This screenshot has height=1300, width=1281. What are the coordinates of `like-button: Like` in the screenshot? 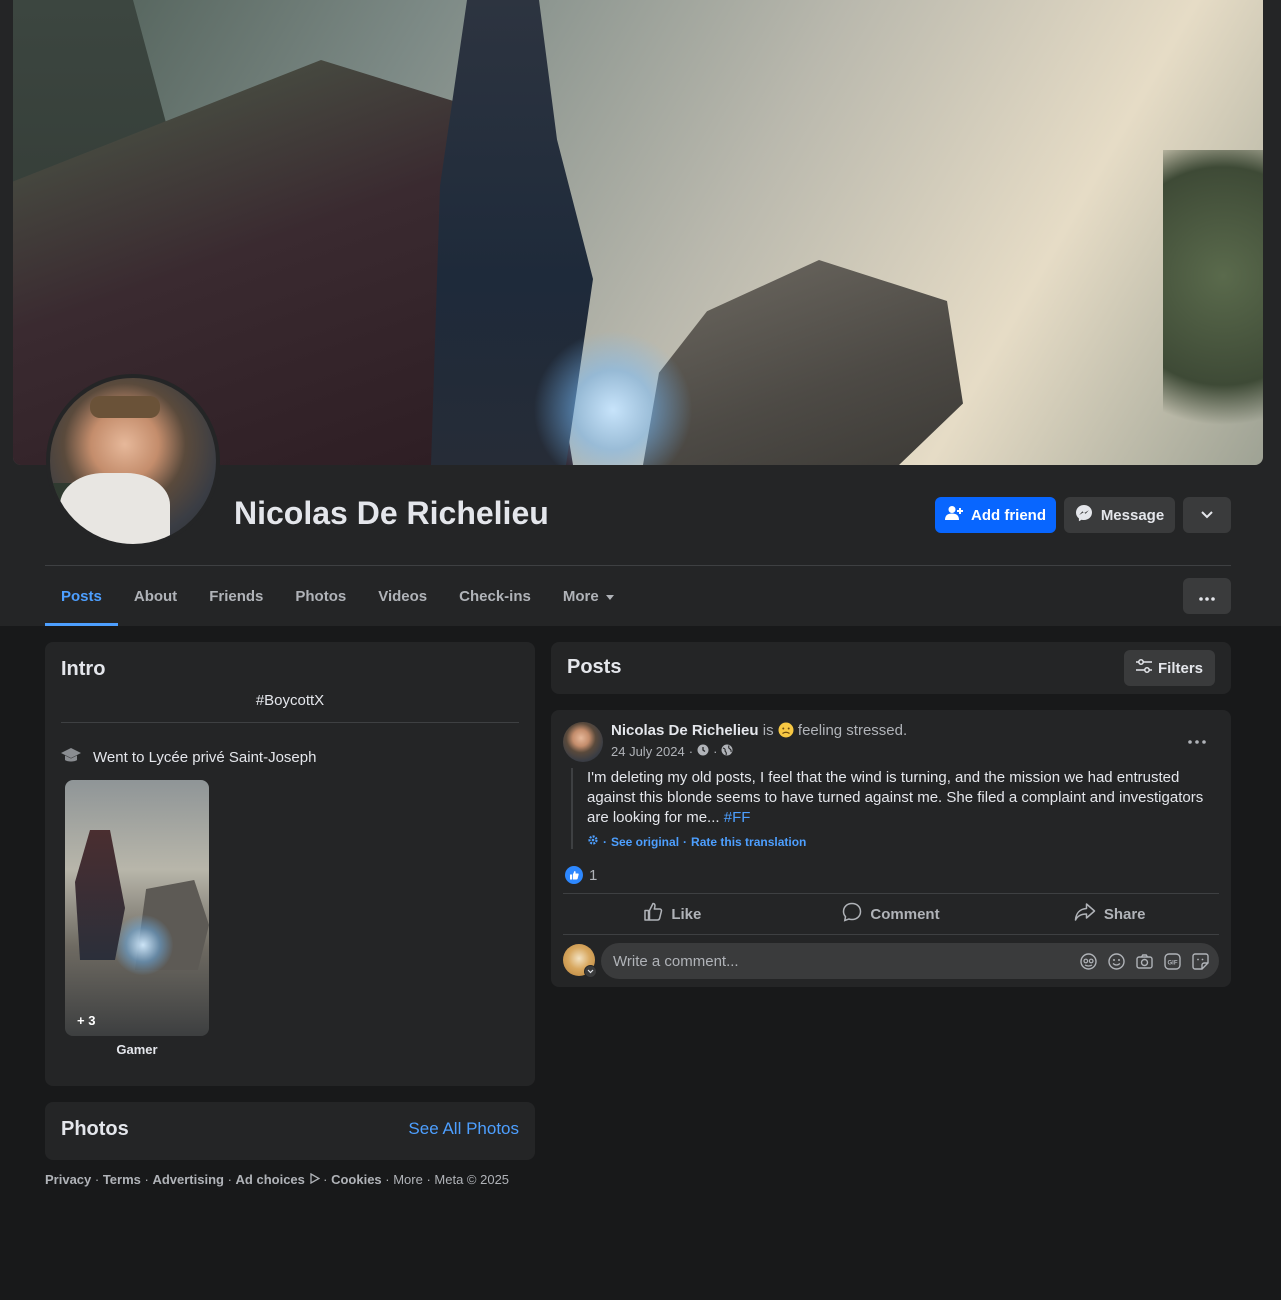 It's located at (672, 914).